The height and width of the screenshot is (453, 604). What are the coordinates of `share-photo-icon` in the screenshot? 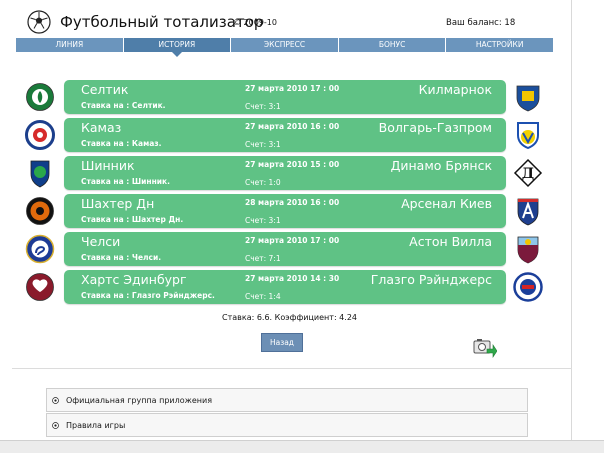 It's located at (485, 347).